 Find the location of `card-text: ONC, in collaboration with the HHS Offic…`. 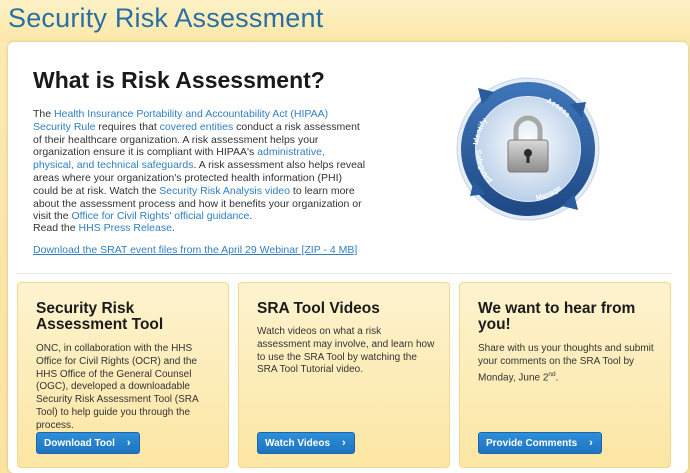

card-text: ONC, in collaboration with the HHS Offic… is located at coordinates (117, 387).